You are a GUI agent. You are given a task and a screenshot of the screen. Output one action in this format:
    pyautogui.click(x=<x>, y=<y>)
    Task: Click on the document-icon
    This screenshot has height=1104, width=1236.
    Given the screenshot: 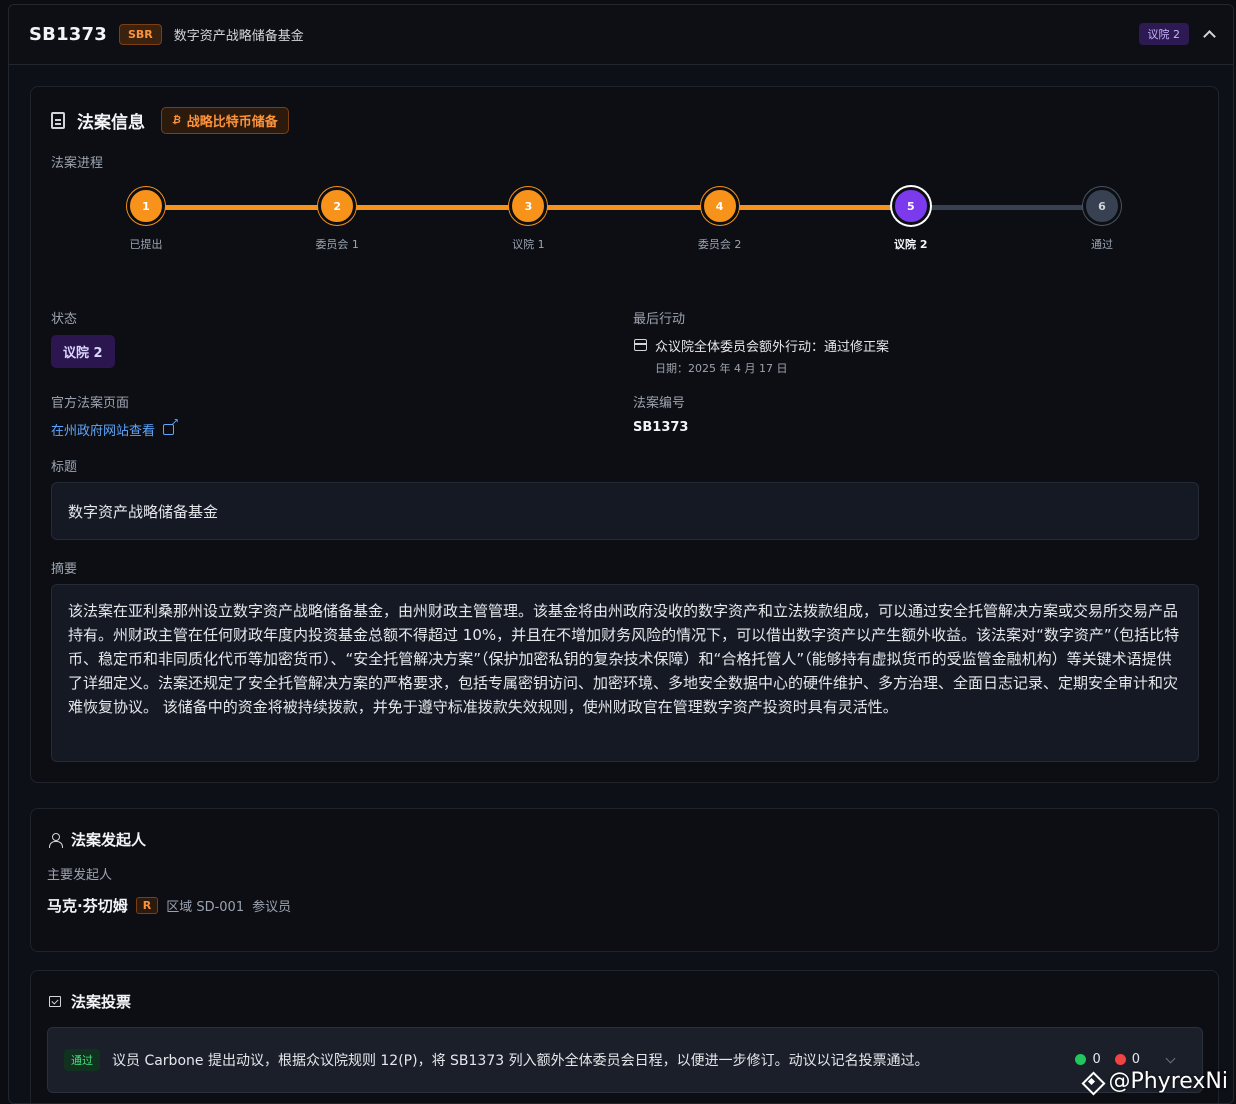 What is the action you would take?
    pyautogui.click(x=58, y=120)
    